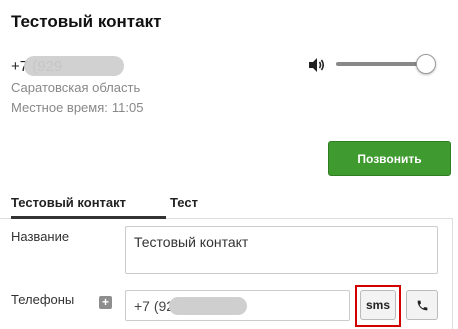 Image resolution: width=458 pixels, height=329 pixels. What do you see at coordinates (389, 158) in the screenshot?
I see `call-button: Позвонить` at bounding box center [389, 158].